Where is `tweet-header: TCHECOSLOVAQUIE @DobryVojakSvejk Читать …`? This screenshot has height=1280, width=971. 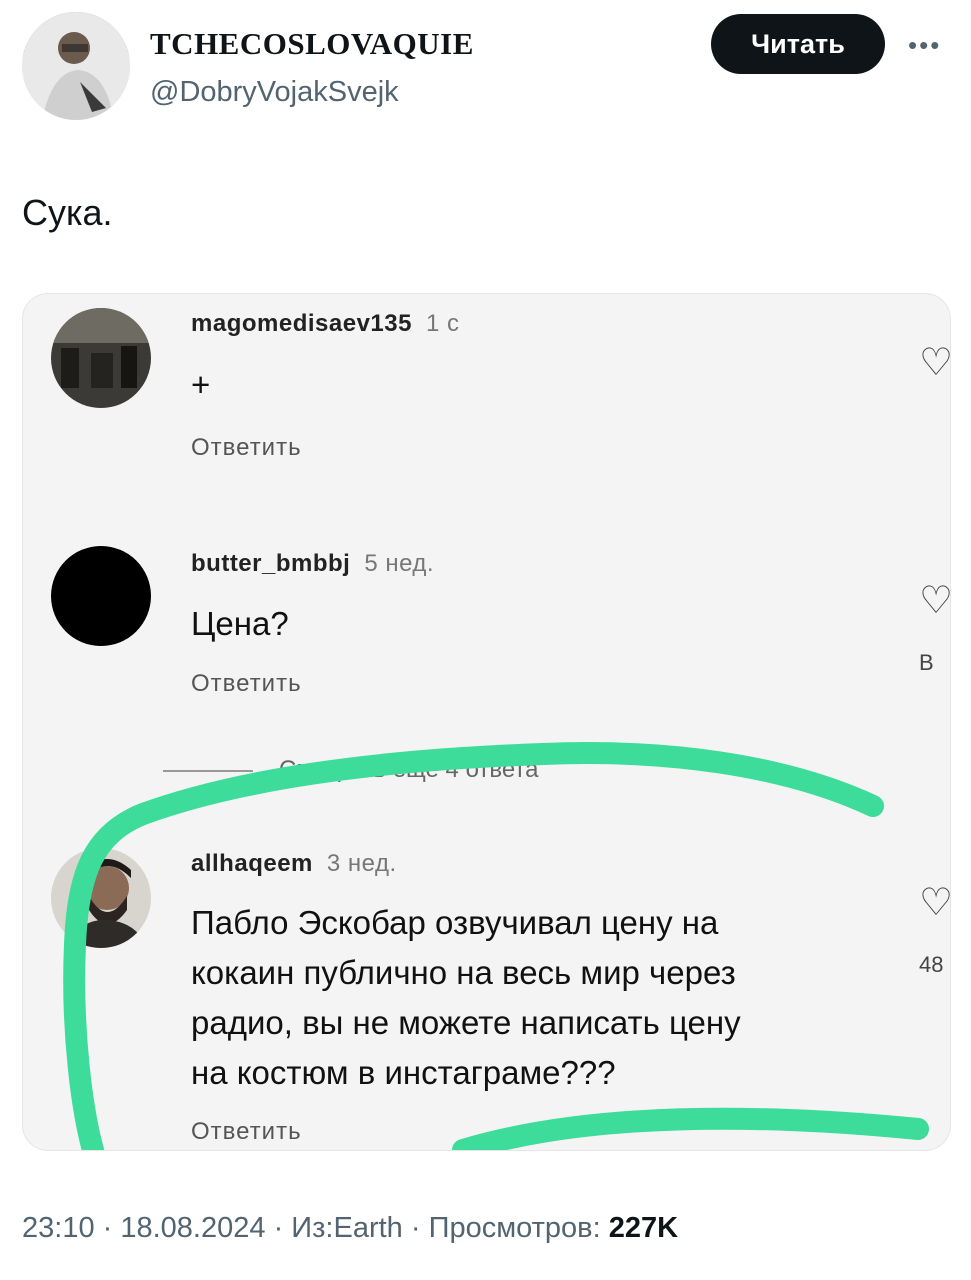 tweet-header: TCHECOSLOVAQUIE @DobryVojakSvejk Читать … is located at coordinates (485, 70).